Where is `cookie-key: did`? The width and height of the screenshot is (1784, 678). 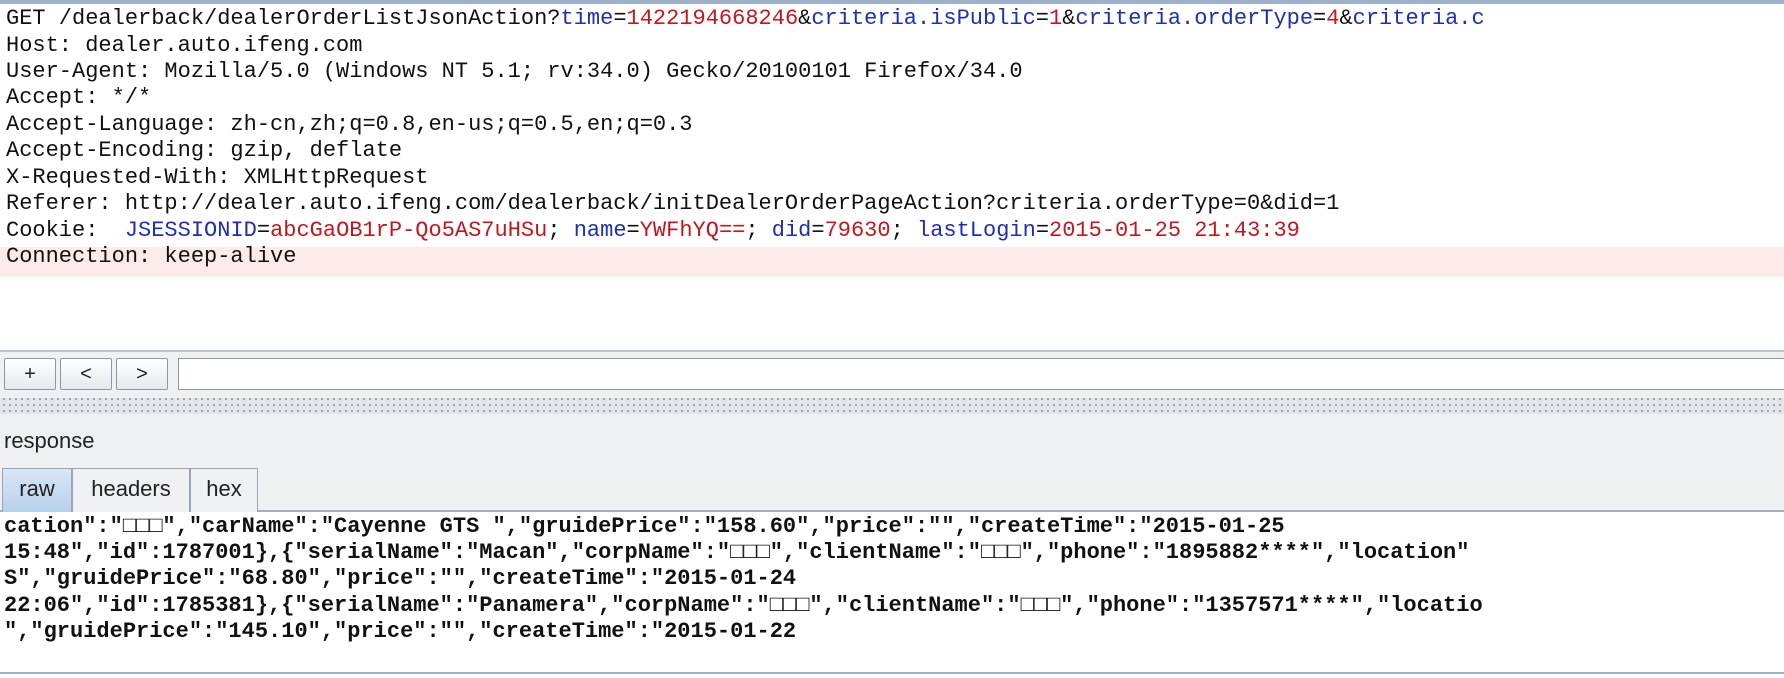 cookie-key: did is located at coordinates (791, 230).